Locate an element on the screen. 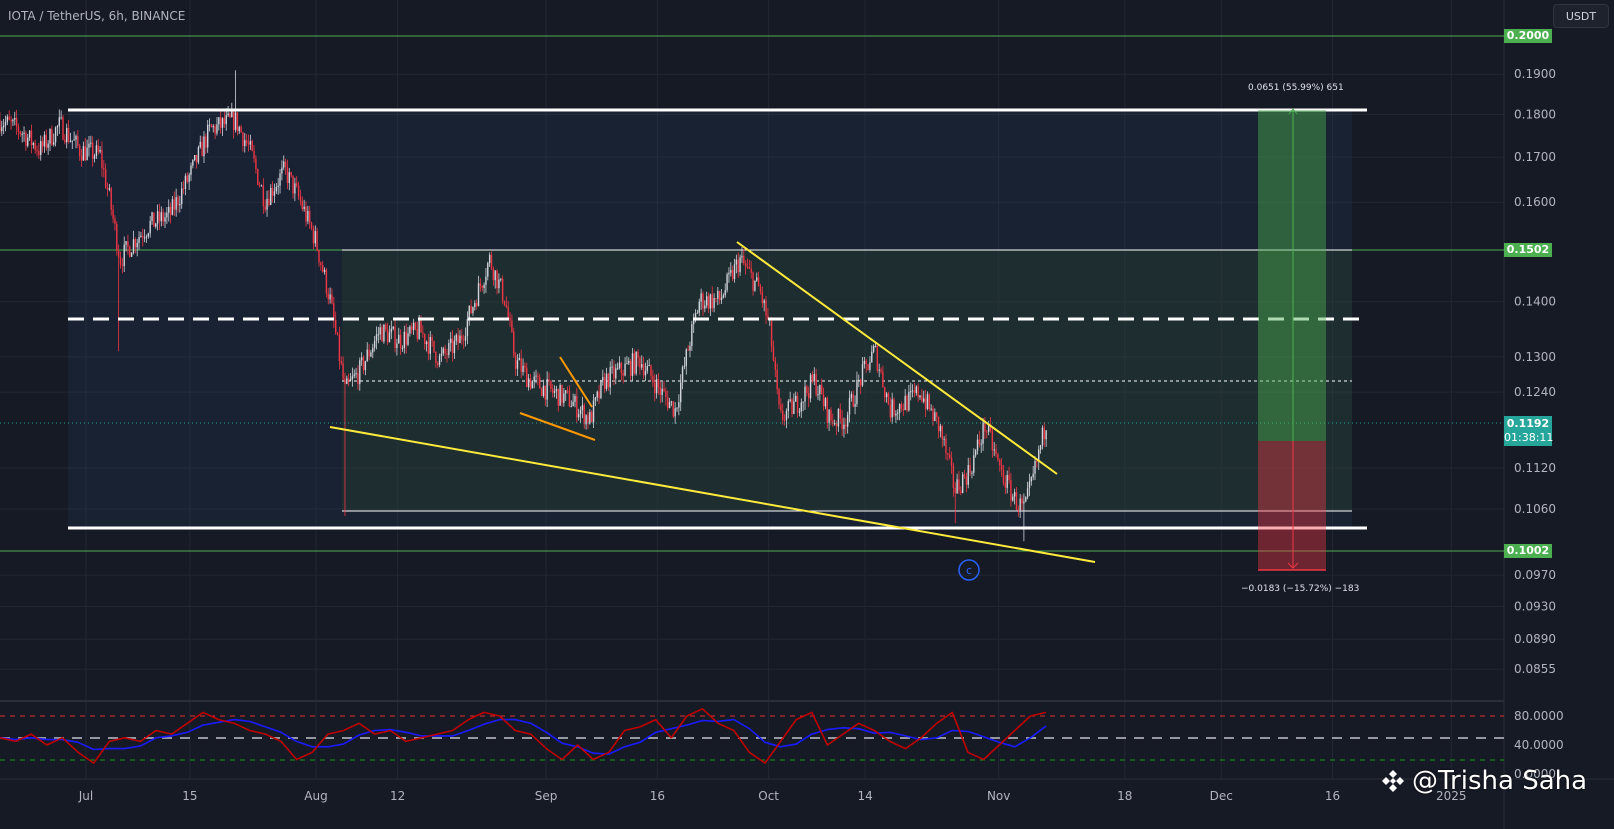 The image size is (1614, 829). time-tick-label: Dec is located at coordinates (1221, 796).